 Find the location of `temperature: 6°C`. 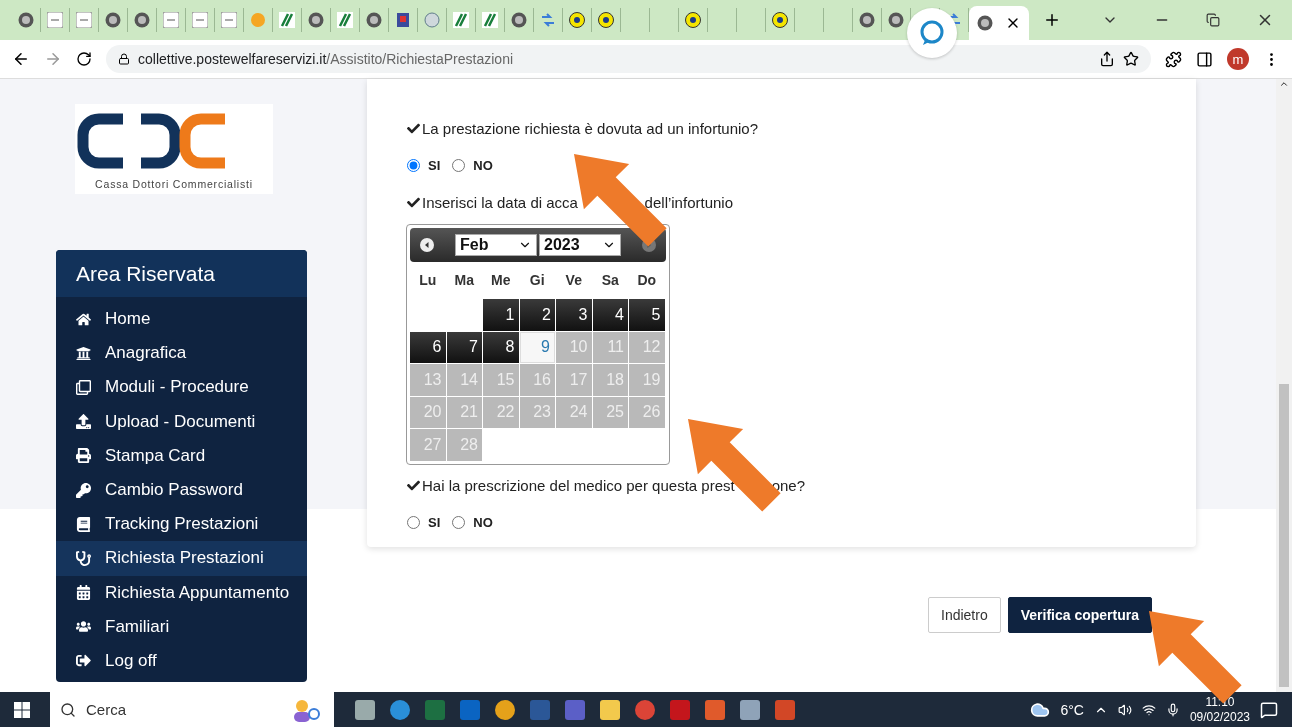

temperature: 6°C is located at coordinates (1072, 709).